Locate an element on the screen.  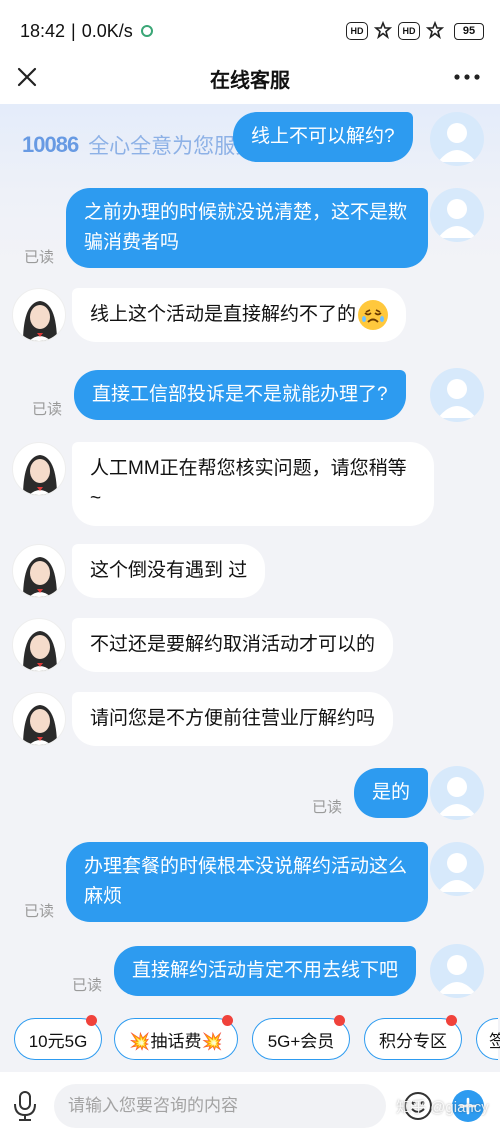
more-icon is located at coordinates (467, 77).